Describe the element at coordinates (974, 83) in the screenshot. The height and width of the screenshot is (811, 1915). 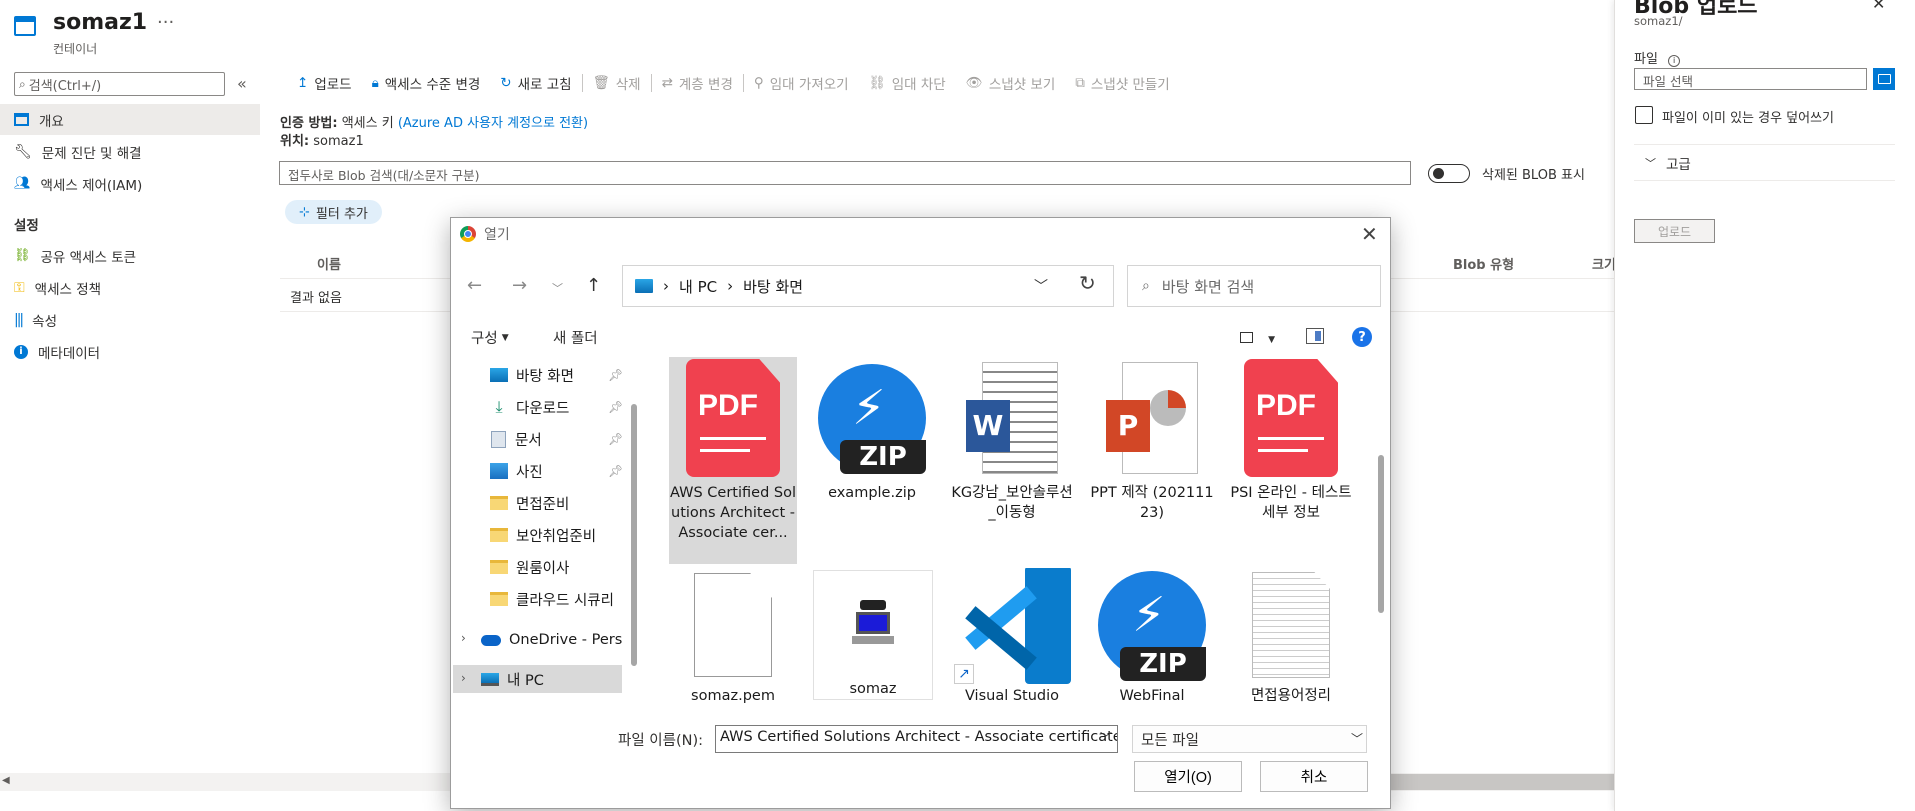
I see `eye-icon: 👁︎` at that location.